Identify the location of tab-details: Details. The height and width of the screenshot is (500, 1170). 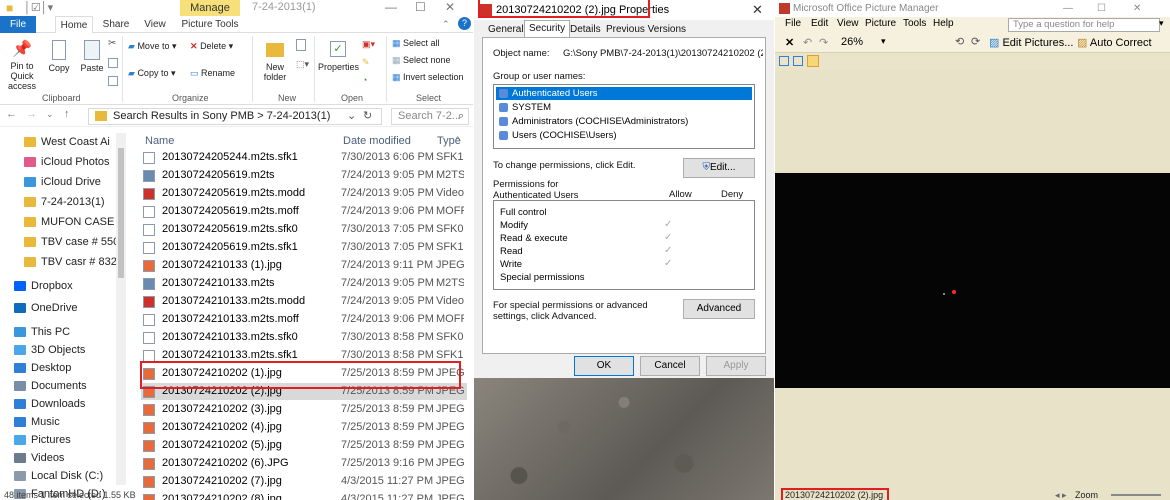
(585, 30).